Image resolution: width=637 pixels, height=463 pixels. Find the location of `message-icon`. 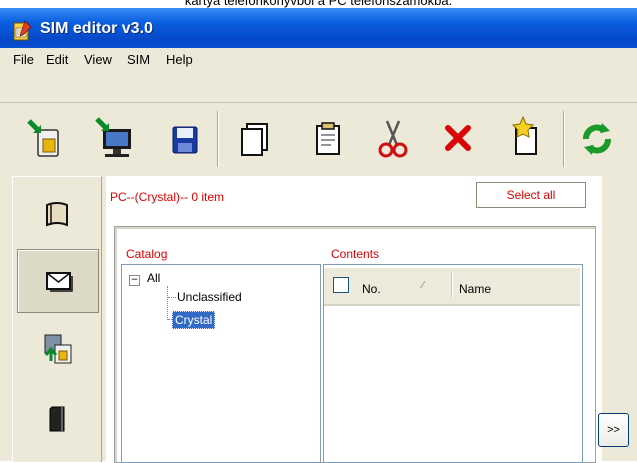

message-icon is located at coordinates (59, 282).